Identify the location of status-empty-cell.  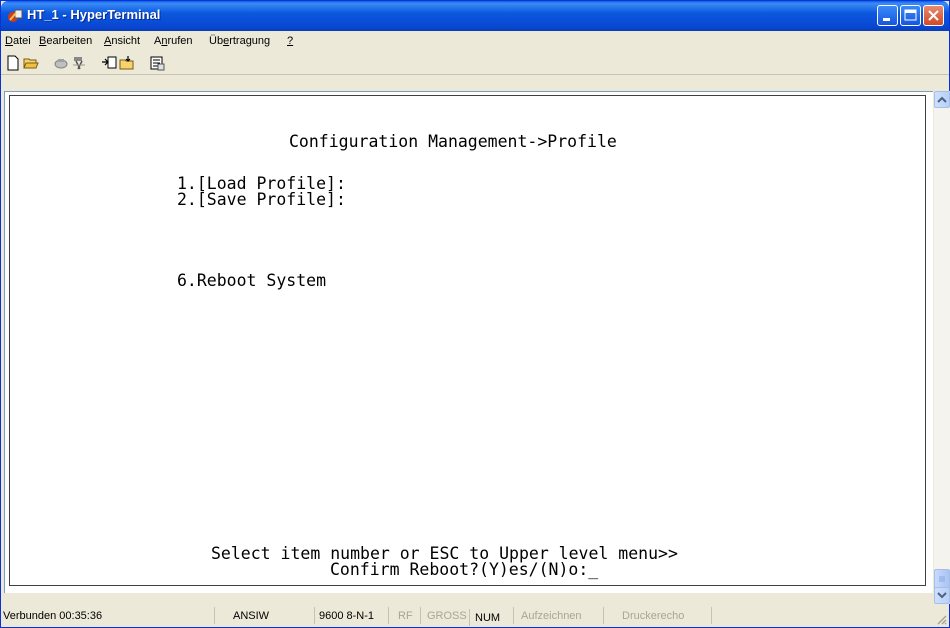
(825, 615).